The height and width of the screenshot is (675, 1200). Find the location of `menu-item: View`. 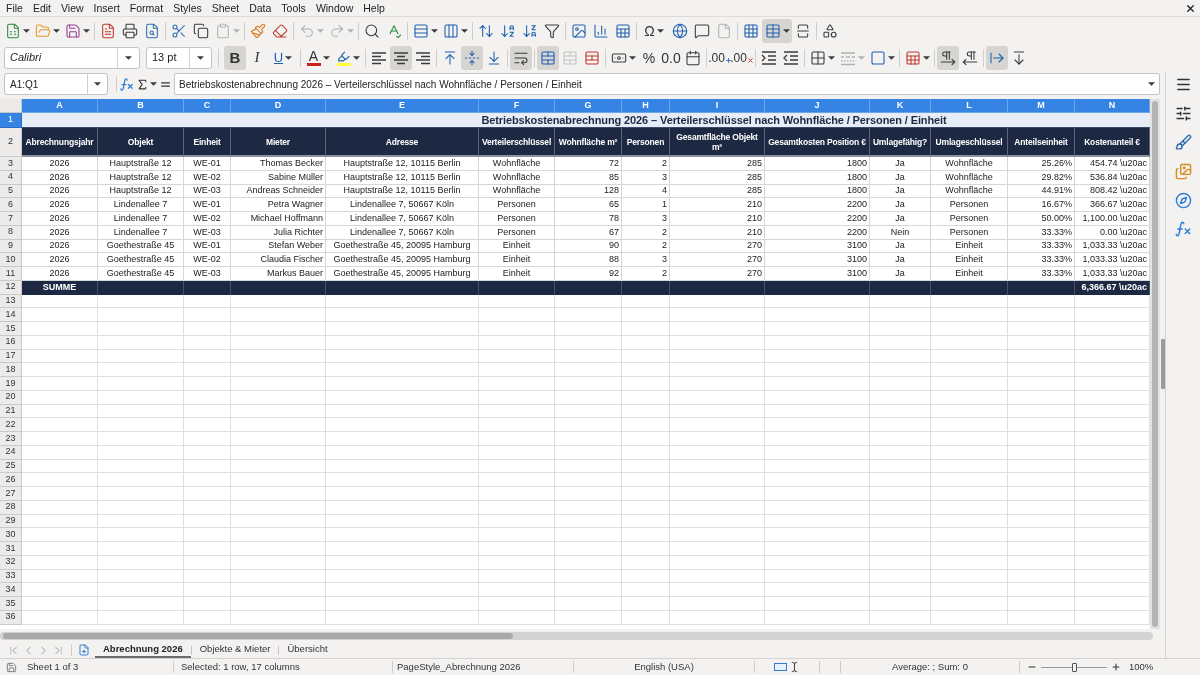

menu-item: View is located at coordinates (72, 8).